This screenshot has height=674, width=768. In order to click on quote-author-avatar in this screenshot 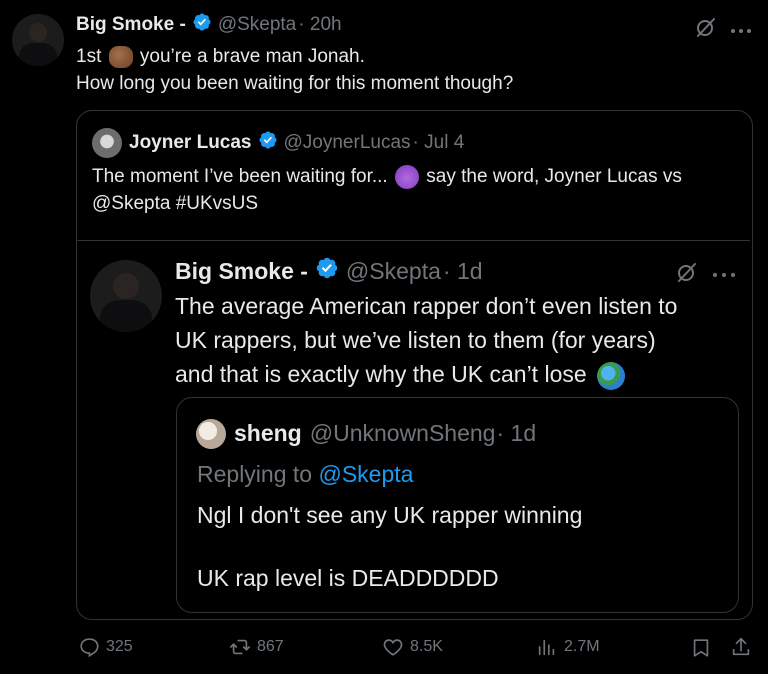, I will do `click(107, 143)`.